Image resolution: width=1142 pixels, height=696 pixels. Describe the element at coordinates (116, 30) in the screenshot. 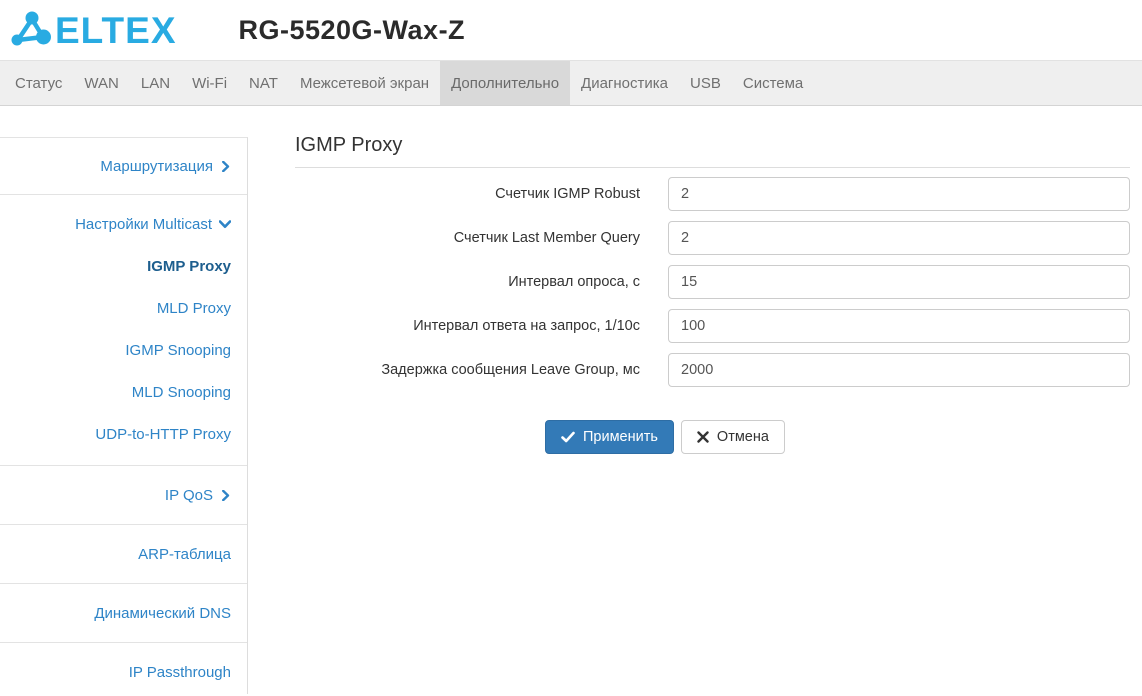

I see `brand-name: ELTEX` at that location.